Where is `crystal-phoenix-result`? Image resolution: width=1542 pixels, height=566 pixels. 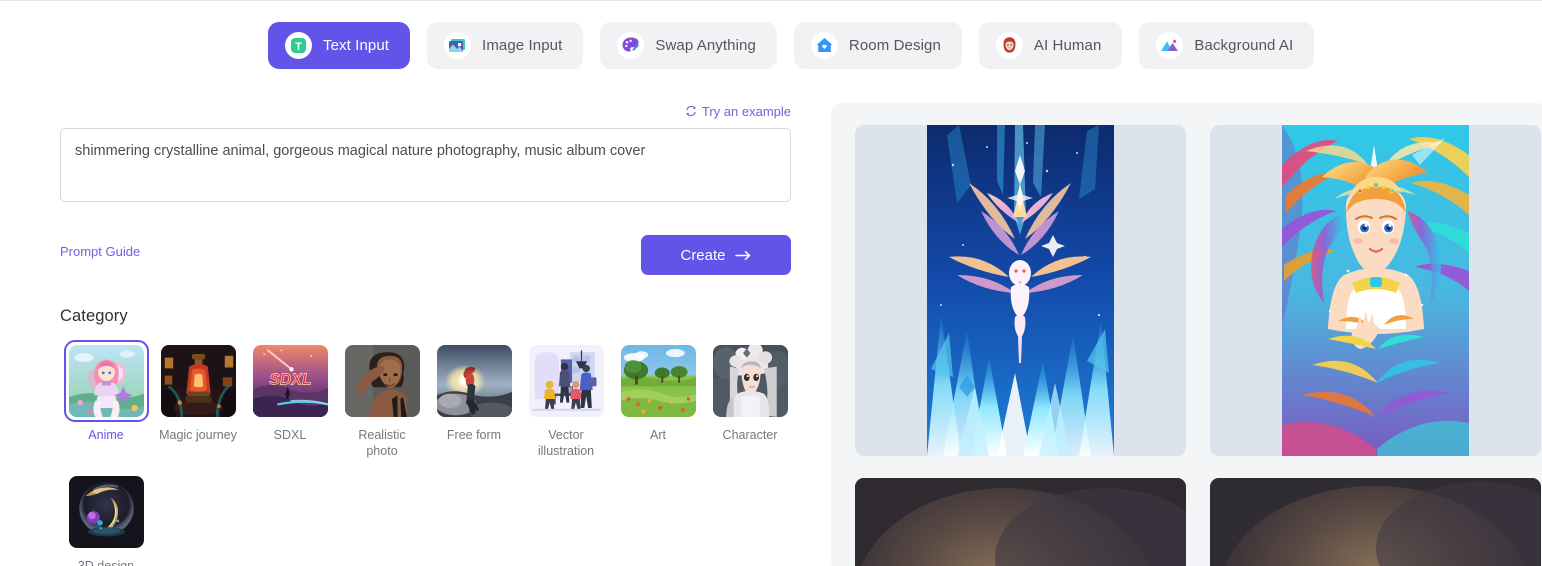 crystal-phoenix-result is located at coordinates (1020, 290).